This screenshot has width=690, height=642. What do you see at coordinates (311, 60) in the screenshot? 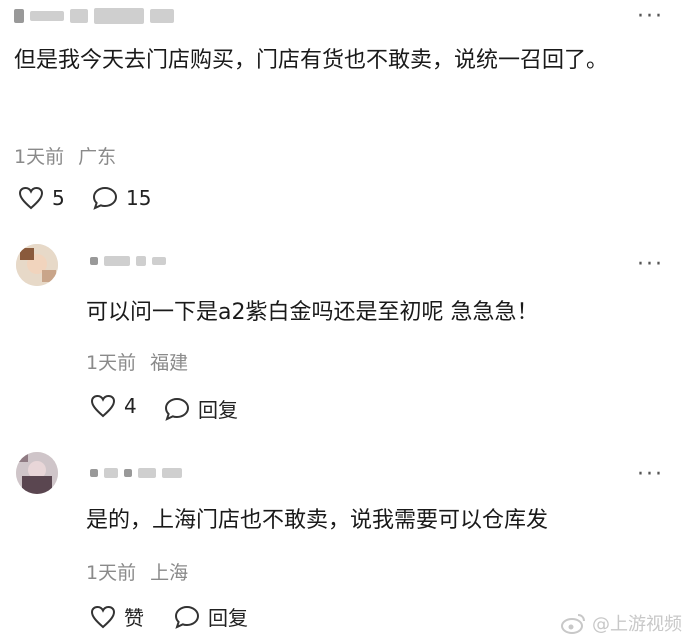
I see `comment-text: 但是我今天去门店购买，门店有货也不敢卖，说统一召回了。` at bounding box center [311, 60].